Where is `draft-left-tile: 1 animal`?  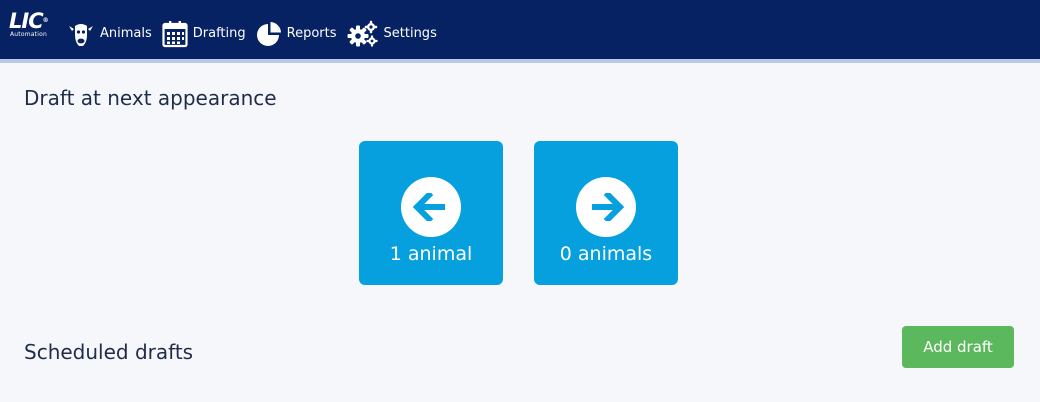 draft-left-tile: 1 animal is located at coordinates (431, 213).